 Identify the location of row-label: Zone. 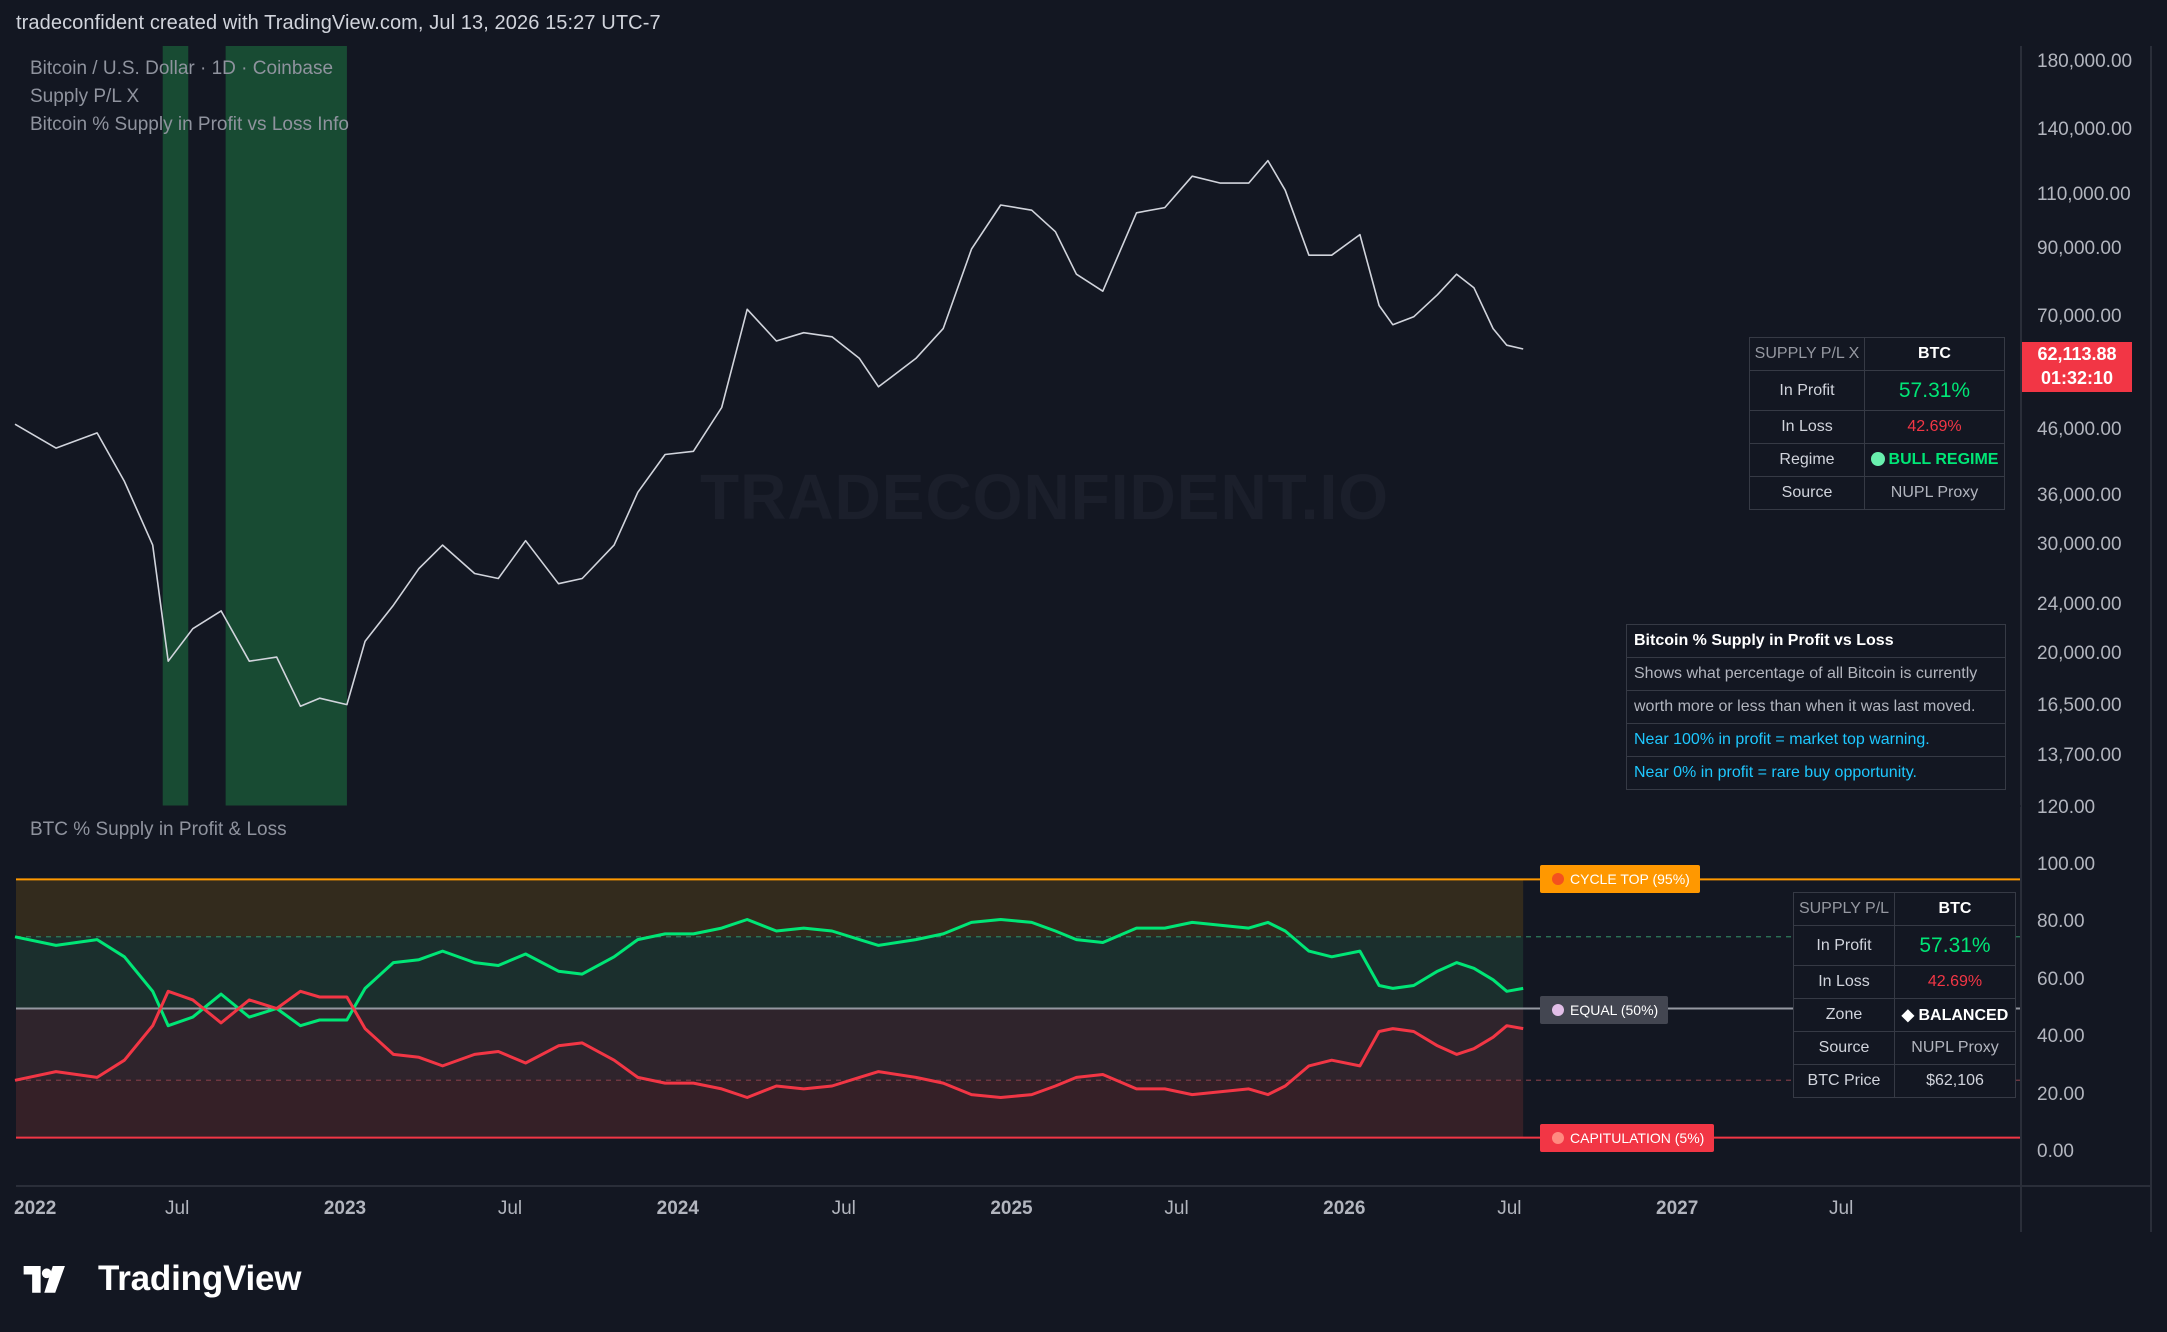
(1844, 1015).